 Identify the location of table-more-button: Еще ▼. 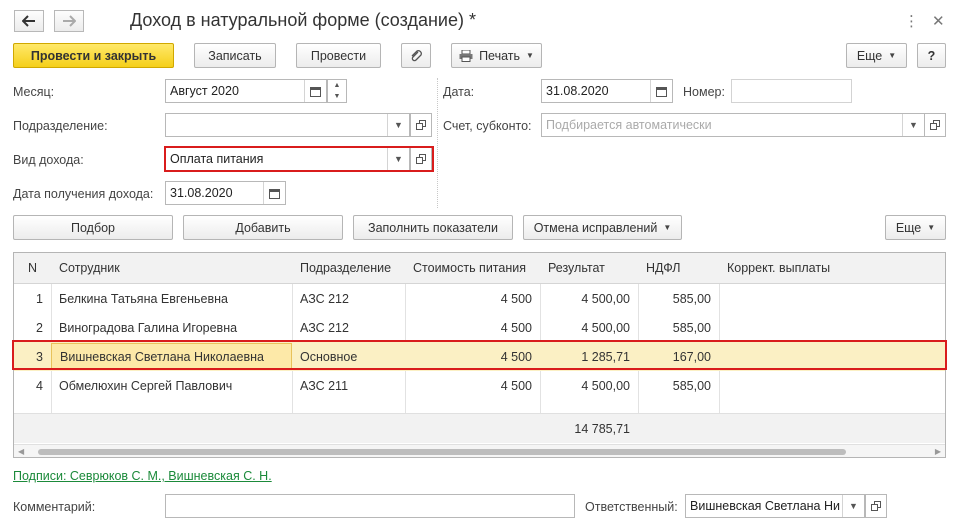
(915, 227).